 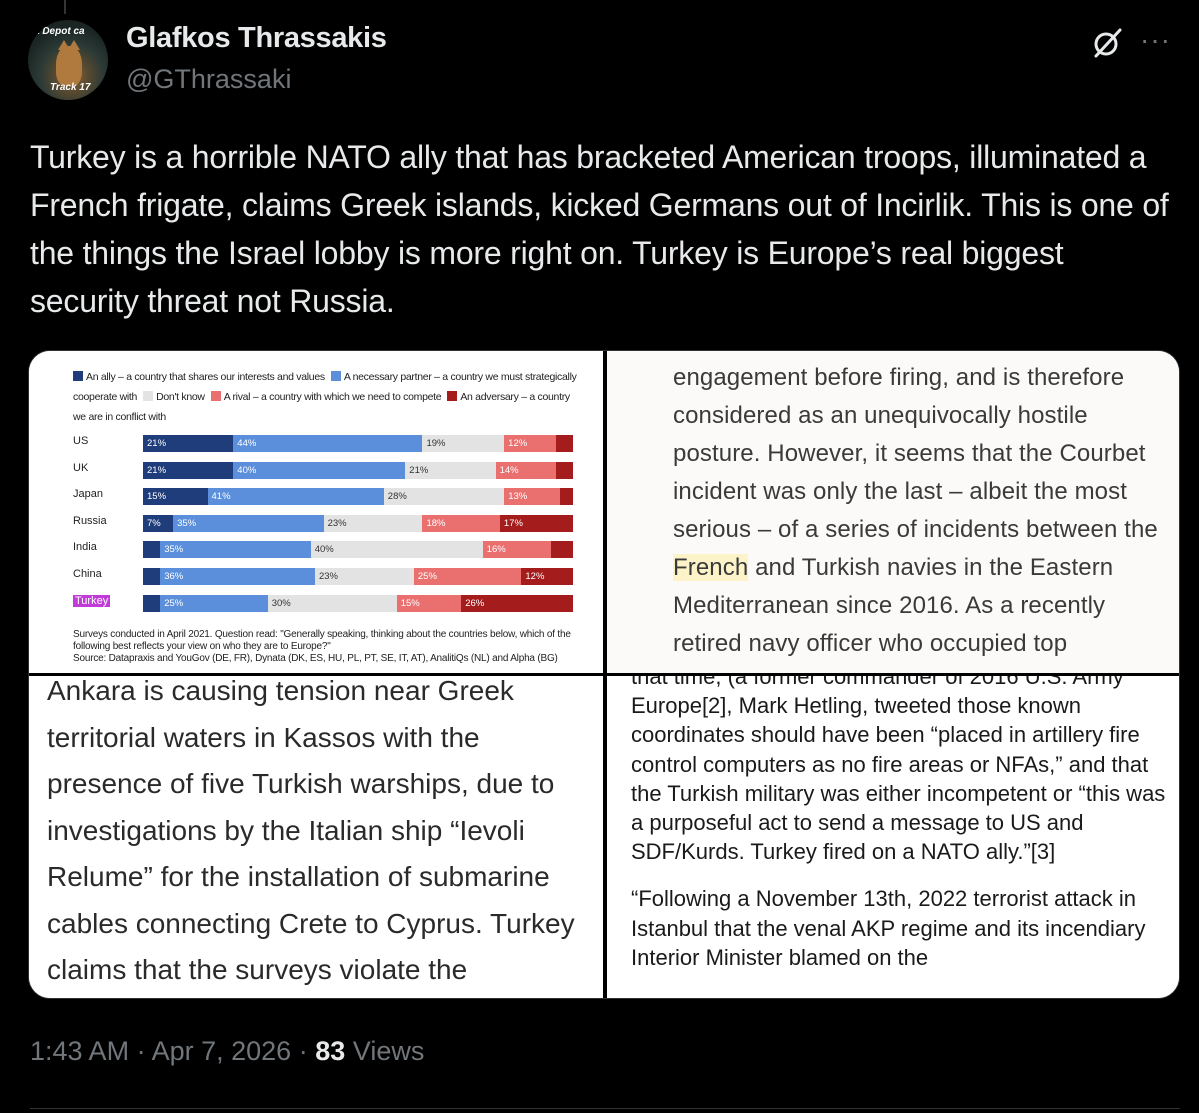 I want to click on highlighted-word: French, so click(x=711, y=567).